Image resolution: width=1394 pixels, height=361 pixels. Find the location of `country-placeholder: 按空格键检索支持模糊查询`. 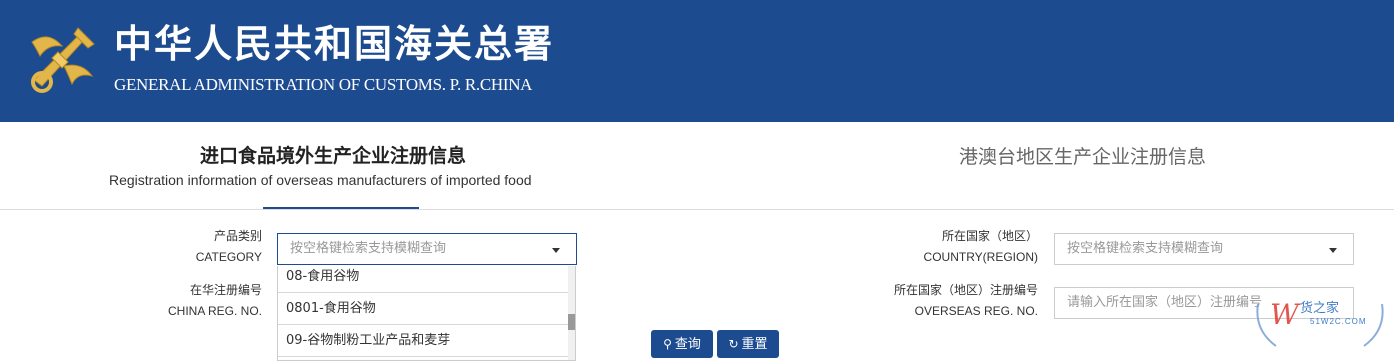

country-placeholder: 按空格键检索支持模糊查询 is located at coordinates (1145, 248).